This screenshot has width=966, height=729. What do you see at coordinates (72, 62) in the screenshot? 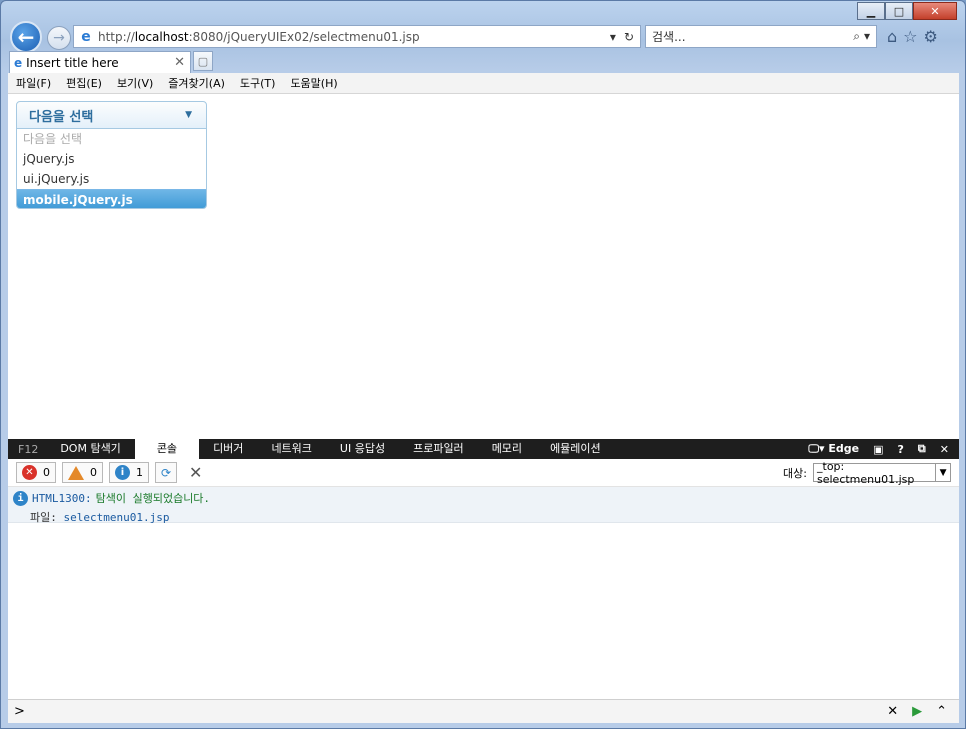
I see `tab-title: Insert title here` at bounding box center [72, 62].